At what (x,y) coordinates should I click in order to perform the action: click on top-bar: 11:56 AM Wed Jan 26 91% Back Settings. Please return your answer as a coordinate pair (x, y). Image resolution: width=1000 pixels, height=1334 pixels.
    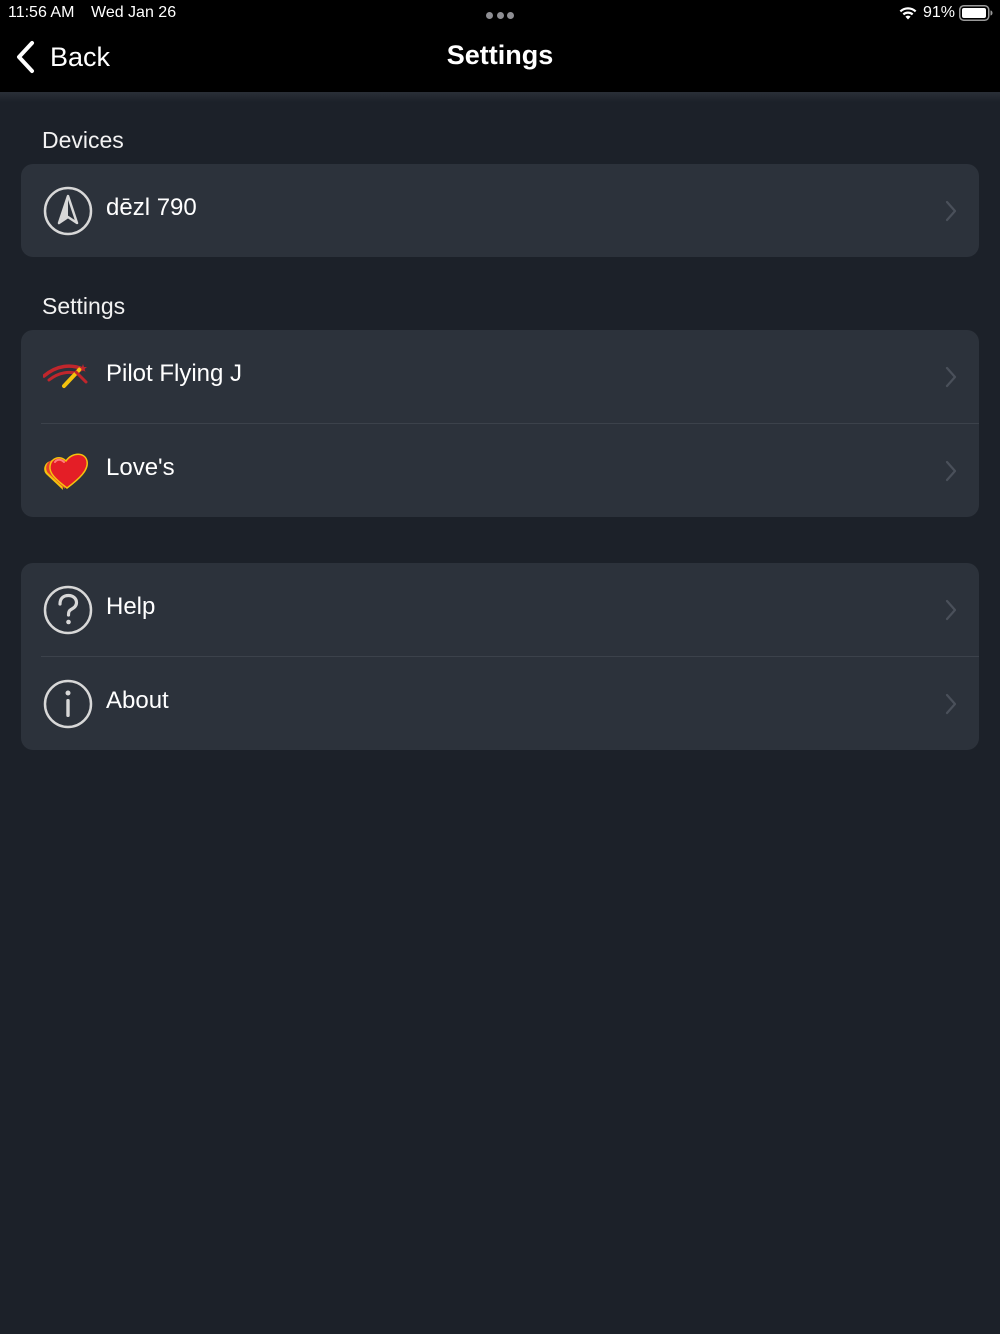
    Looking at the image, I should click on (500, 46).